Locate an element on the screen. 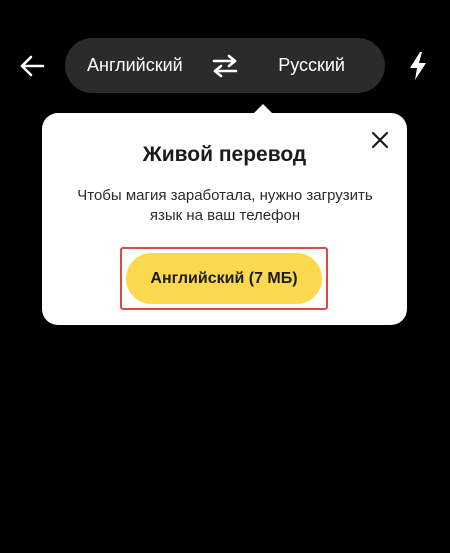  arrow-left-icon is located at coordinates (32, 66).